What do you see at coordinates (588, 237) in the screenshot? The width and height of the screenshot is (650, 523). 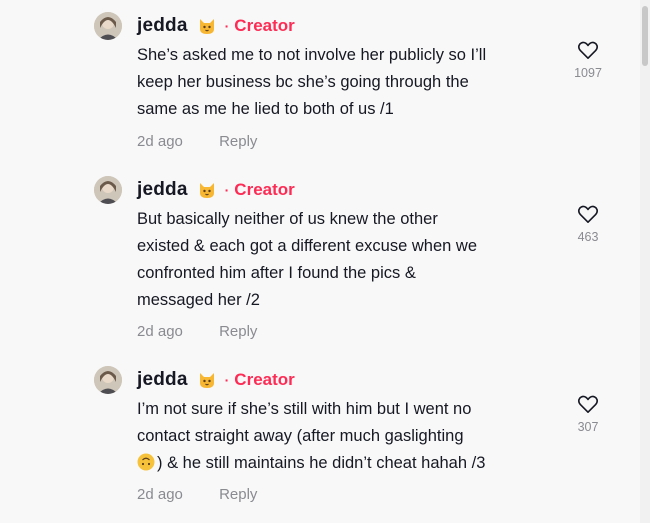 I see `like-count: 463` at bounding box center [588, 237].